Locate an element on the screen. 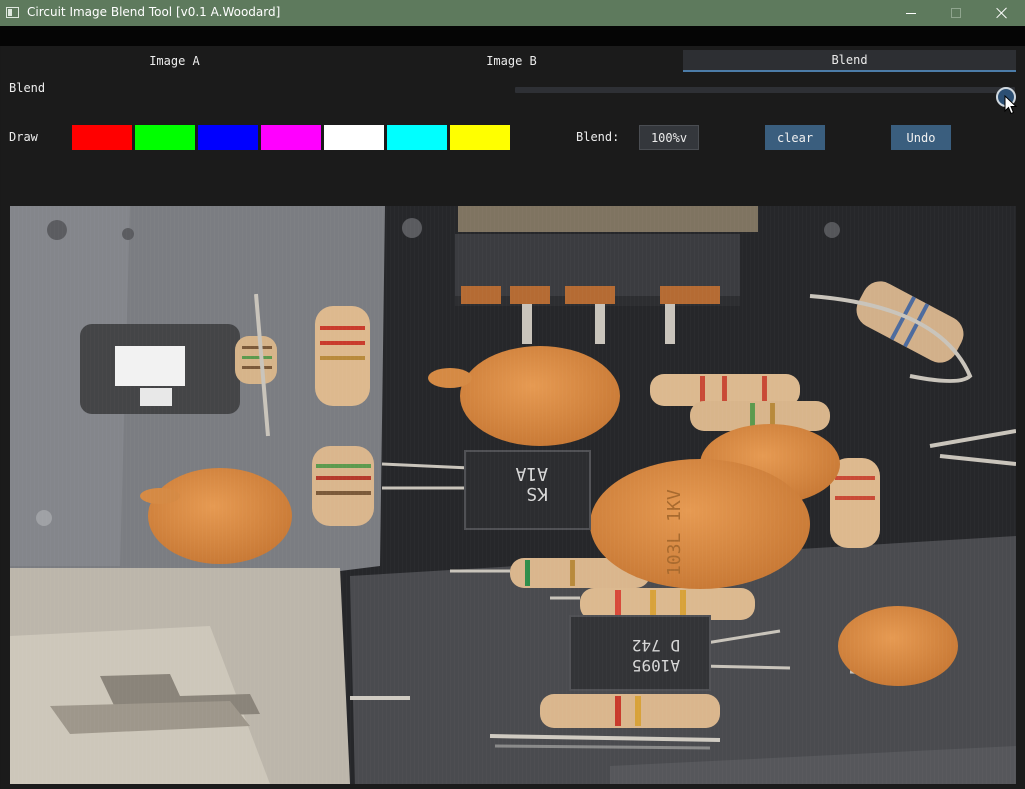  maximize-icon is located at coordinates (956, 13).